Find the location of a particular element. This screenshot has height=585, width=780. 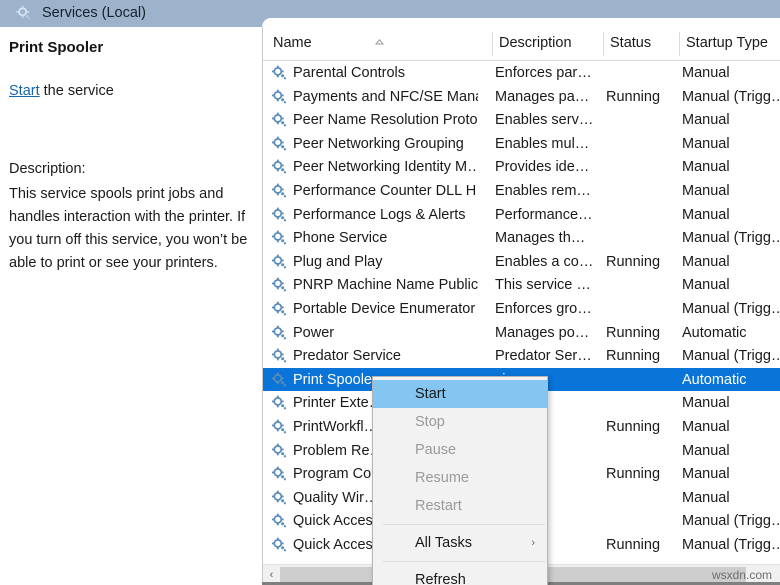

context-menu-item-label: Pause is located at coordinates (436, 450).